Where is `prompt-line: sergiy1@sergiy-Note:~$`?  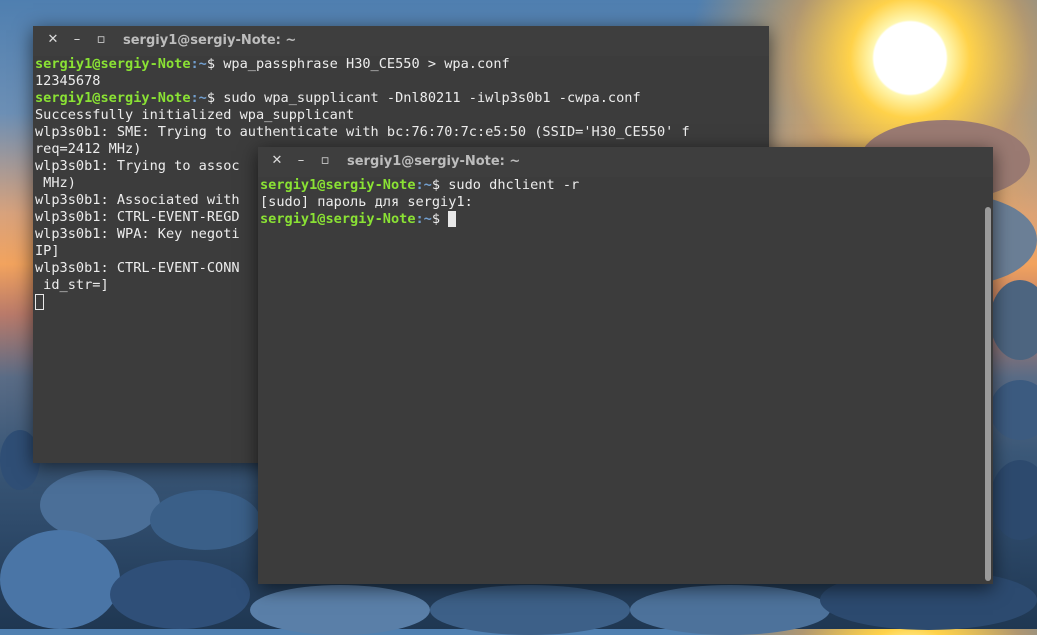 prompt-line: sergiy1@sergiy-Note:~$ is located at coordinates (625, 219).